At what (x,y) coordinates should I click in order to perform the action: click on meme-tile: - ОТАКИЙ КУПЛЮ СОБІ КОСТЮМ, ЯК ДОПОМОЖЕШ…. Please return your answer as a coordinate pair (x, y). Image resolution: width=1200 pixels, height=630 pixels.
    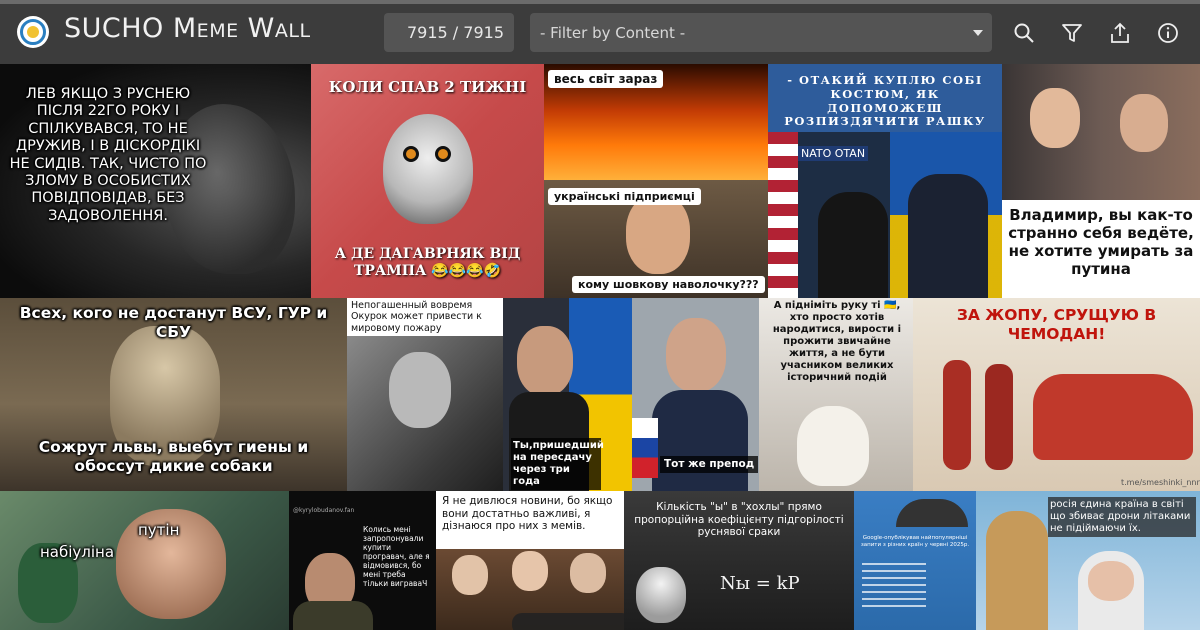
    Looking at the image, I should click on (885, 181).